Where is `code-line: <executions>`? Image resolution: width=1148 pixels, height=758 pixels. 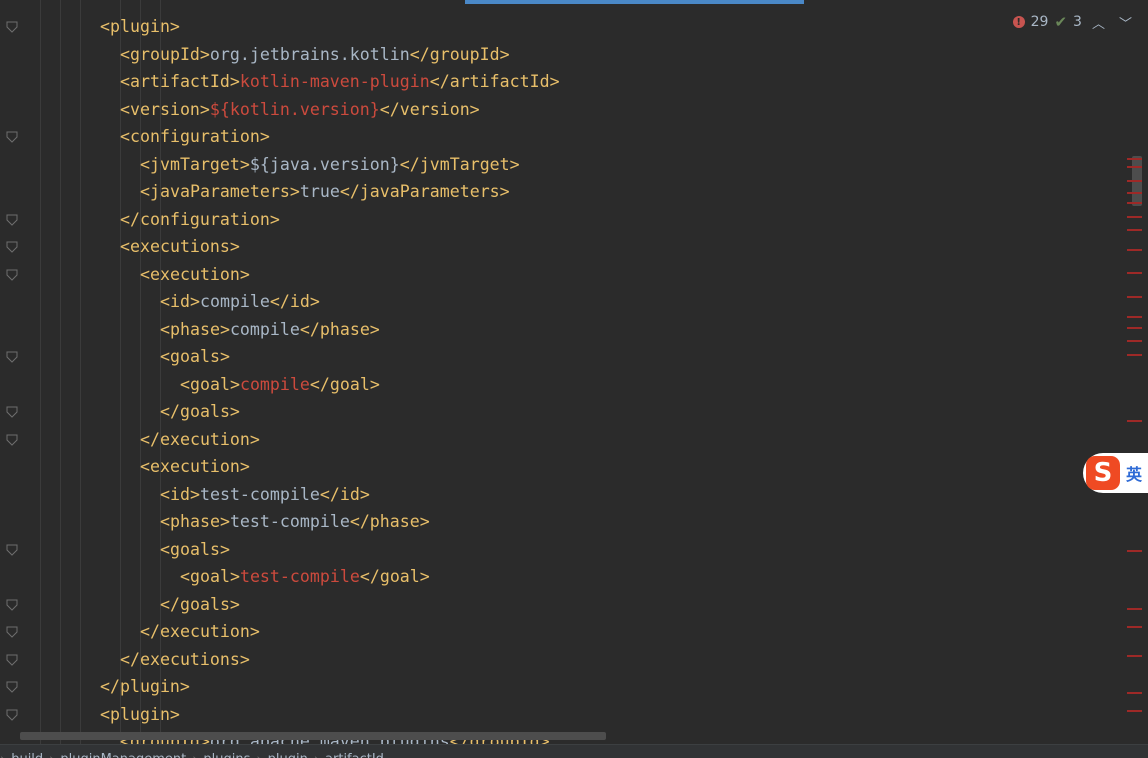 code-line: <executions> is located at coordinates (180, 246).